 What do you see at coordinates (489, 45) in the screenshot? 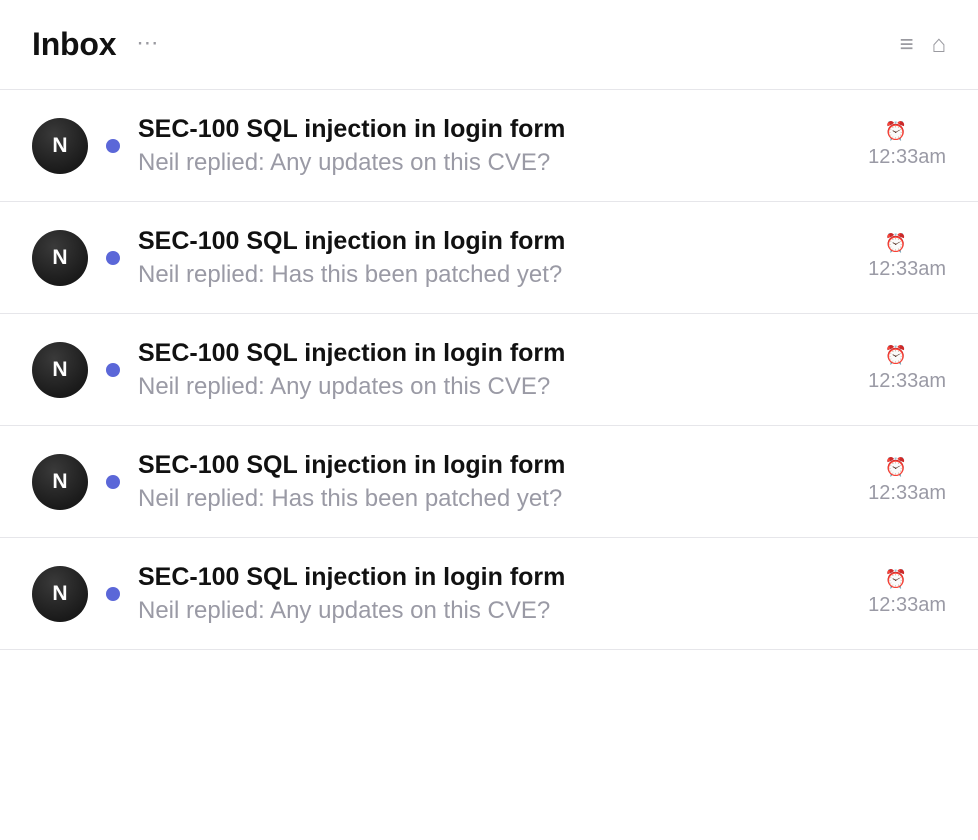
I see `inbox-header: Inbox ⋯ ≡ ⌂` at bounding box center [489, 45].